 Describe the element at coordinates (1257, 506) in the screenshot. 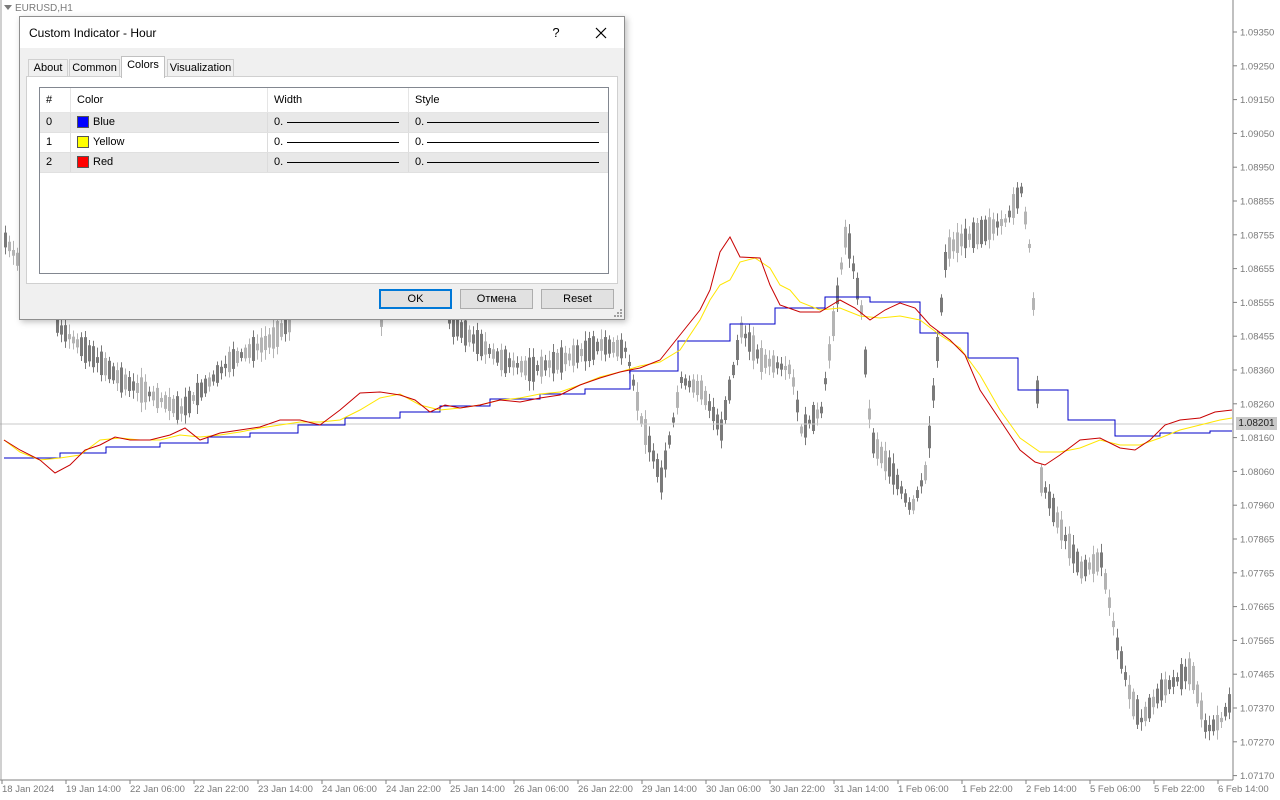

I see `price-label: 1.07960` at that location.